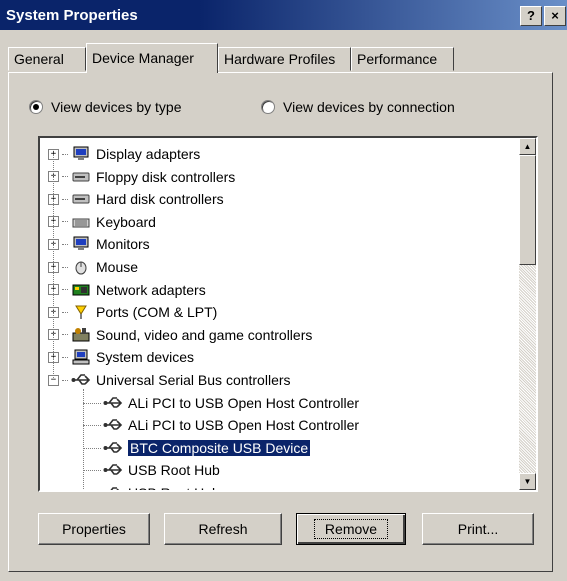  I want to click on computer-icon, so click(81, 357).